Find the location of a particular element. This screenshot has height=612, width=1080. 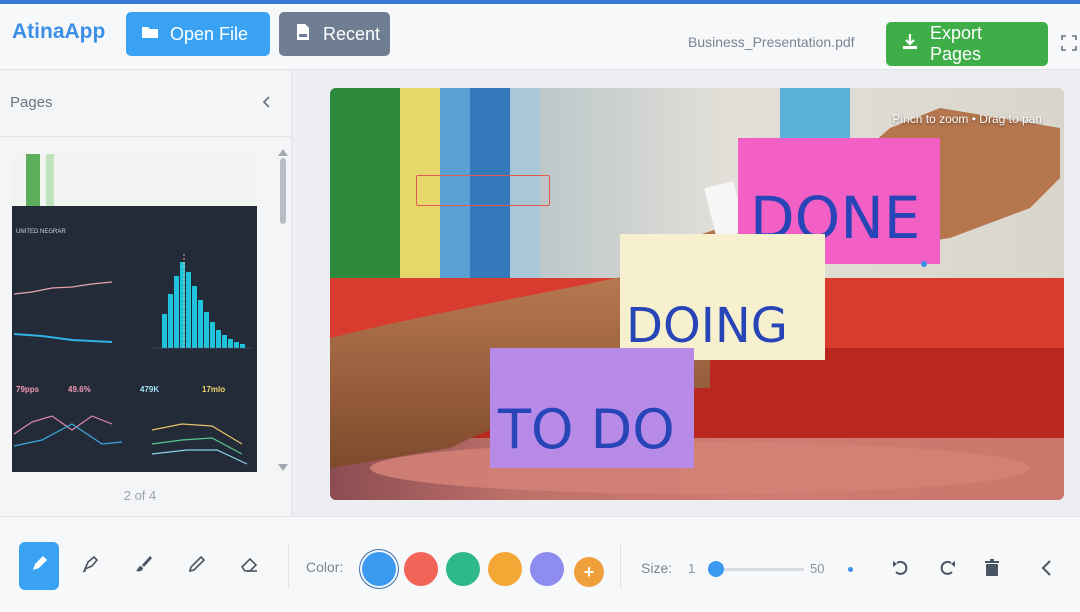

pdf-file-icon is located at coordinates (303, 34).